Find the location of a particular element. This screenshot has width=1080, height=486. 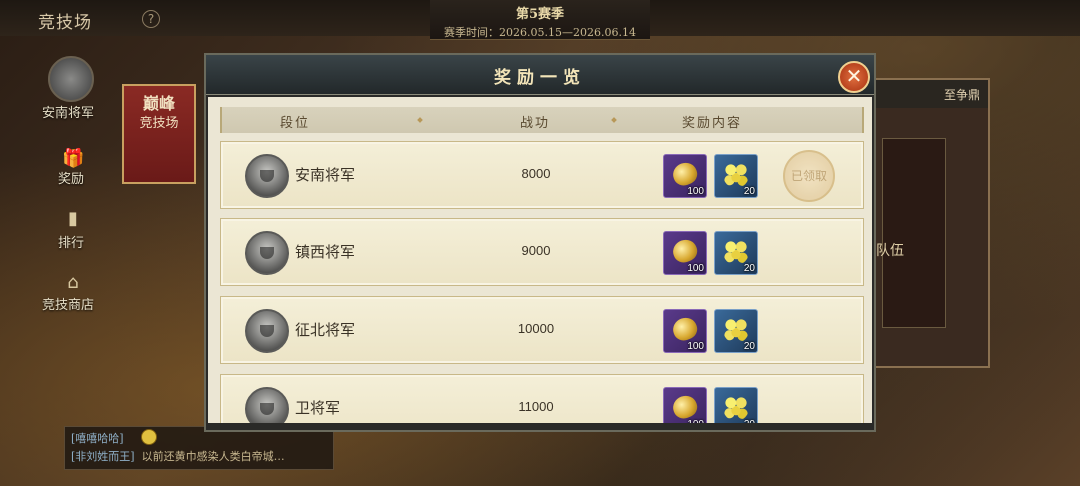

col-rewards: 奖励内容 is located at coordinates (712, 123).